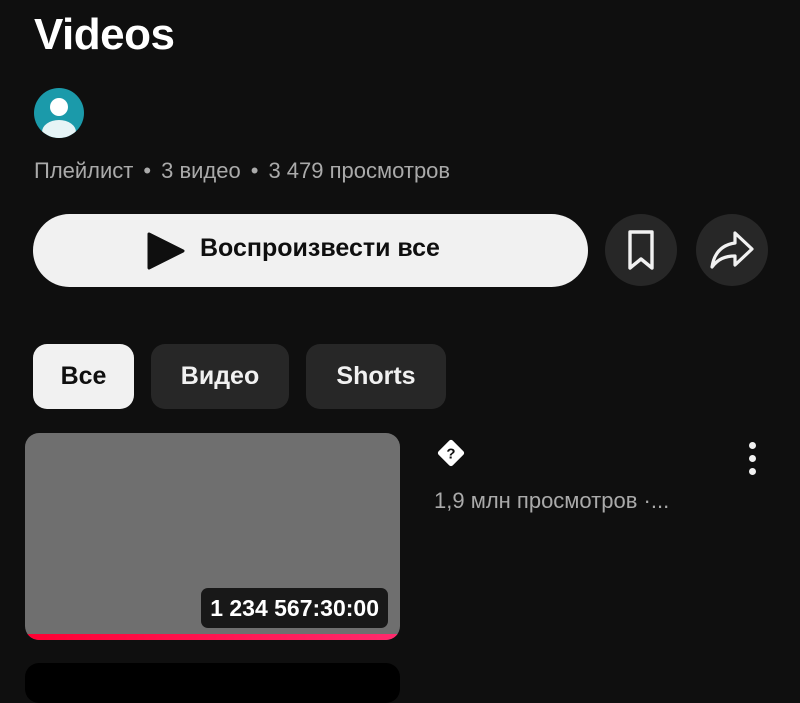 The width and height of the screenshot is (800, 703). What do you see at coordinates (212, 536) in the screenshot?
I see `video-thumbnail: 1 234 567:30:00` at bounding box center [212, 536].